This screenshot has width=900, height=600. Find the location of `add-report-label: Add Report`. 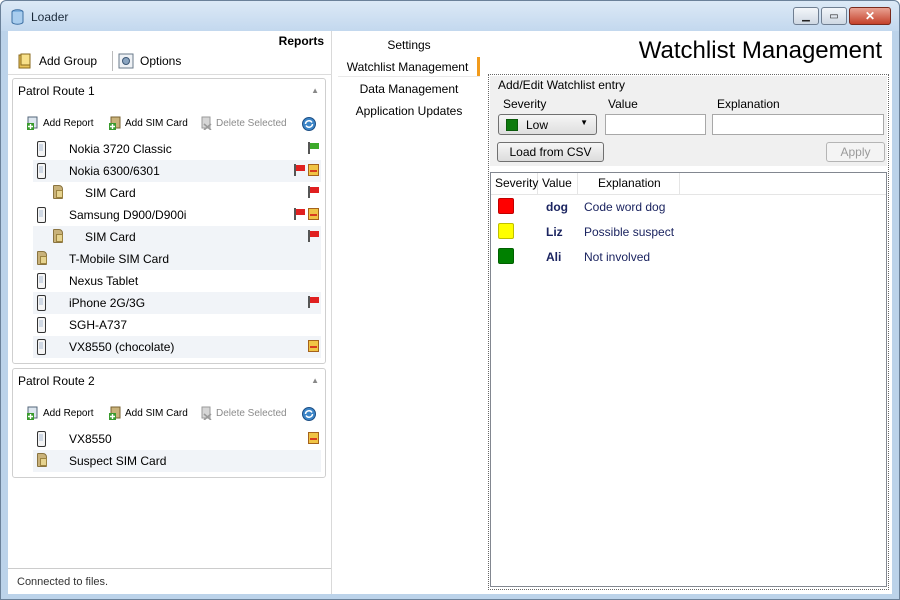

add-report-label: Add Report is located at coordinates (68, 123).